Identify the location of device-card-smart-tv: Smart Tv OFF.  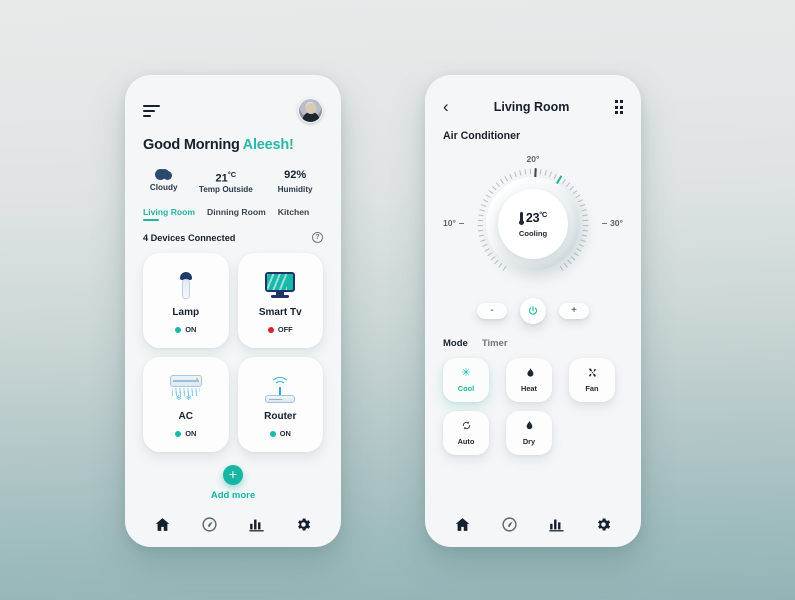
(280, 300).